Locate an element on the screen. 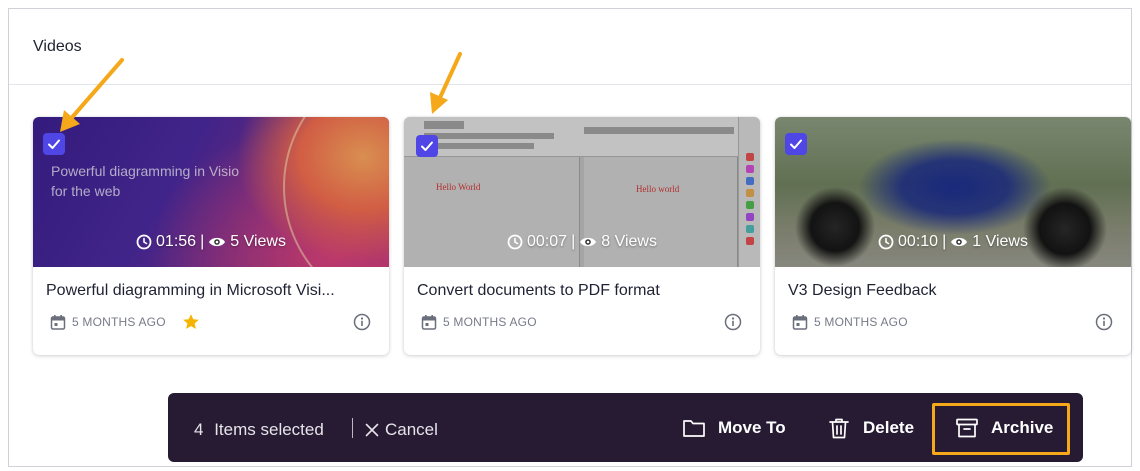 The image size is (1140, 471). archive-label: Archive is located at coordinates (1022, 427).